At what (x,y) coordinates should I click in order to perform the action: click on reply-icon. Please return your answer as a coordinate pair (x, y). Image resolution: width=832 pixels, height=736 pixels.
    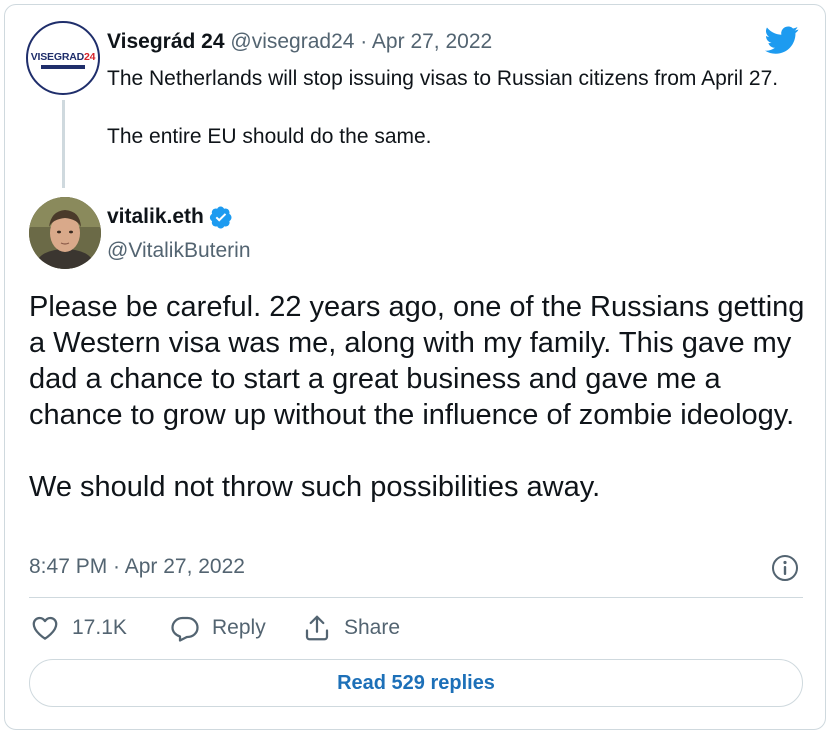
    Looking at the image, I should click on (185, 629).